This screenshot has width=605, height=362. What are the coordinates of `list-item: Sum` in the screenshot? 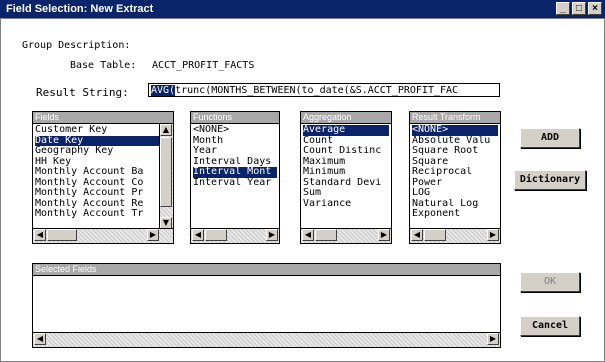 It's located at (346, 193).